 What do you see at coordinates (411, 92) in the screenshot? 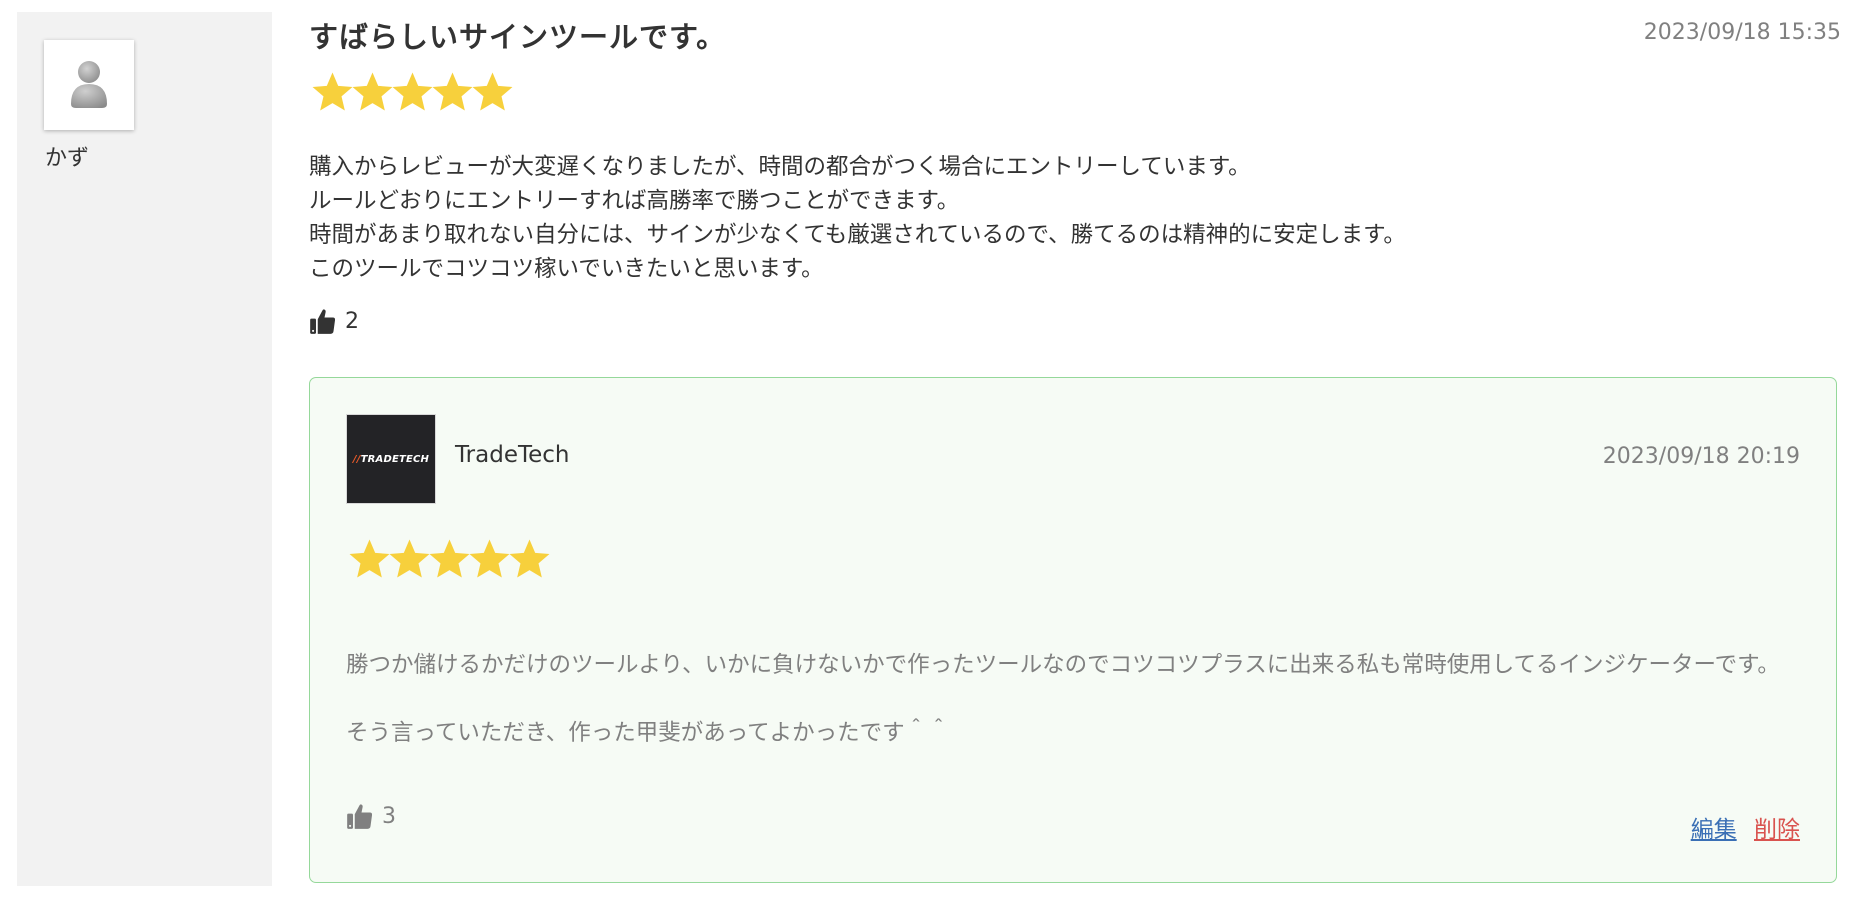
I see `review-rating` at bounding box center [411, 92].